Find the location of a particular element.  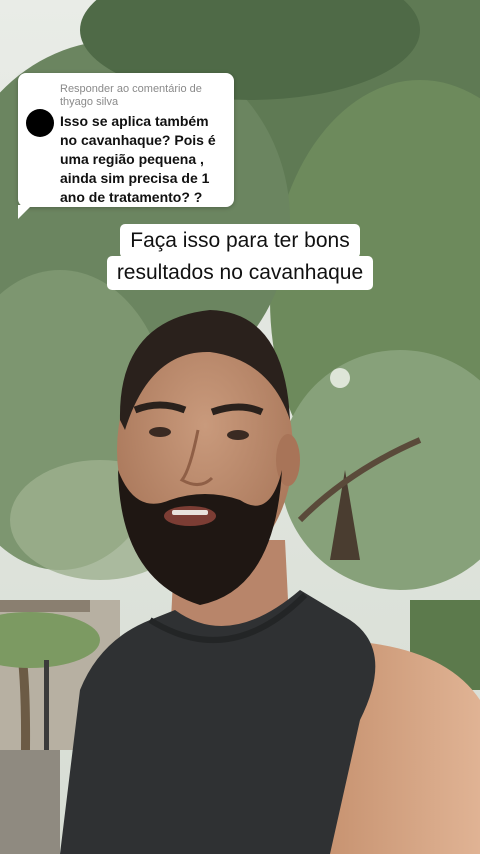

avatar is located at coordinates (40, 123).